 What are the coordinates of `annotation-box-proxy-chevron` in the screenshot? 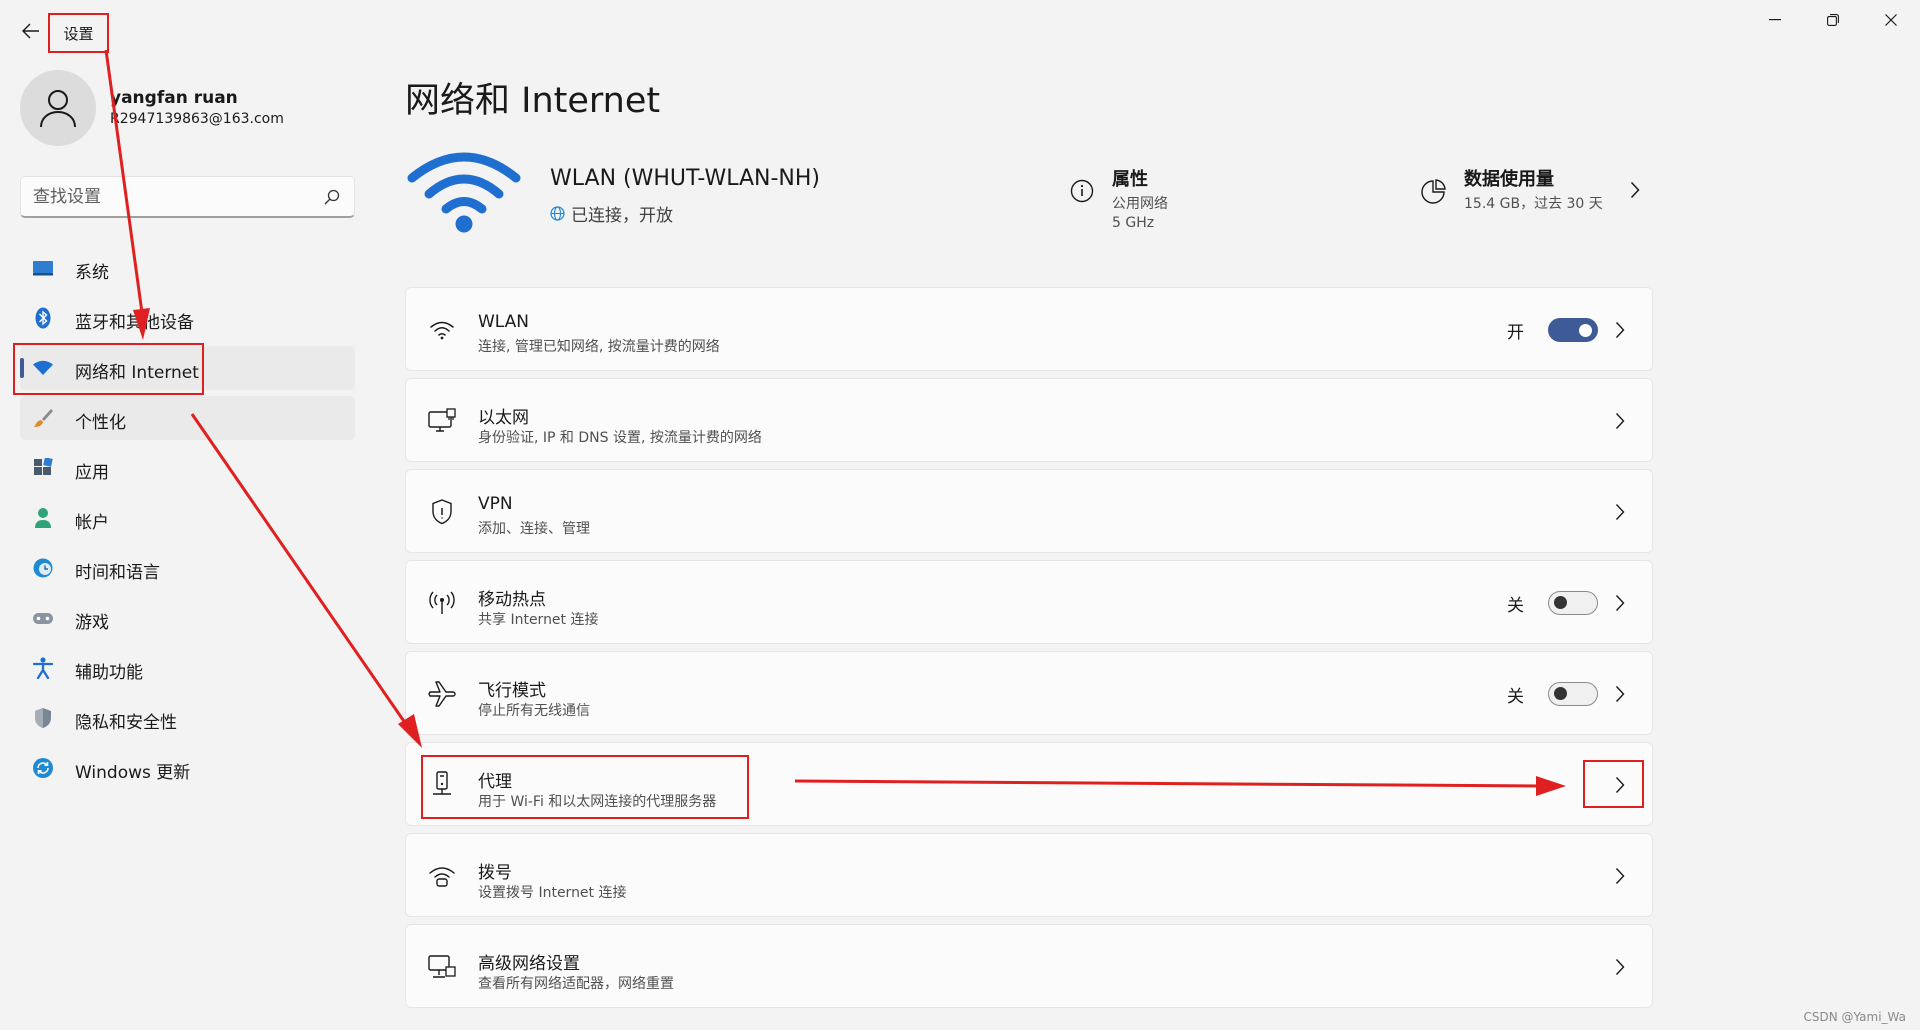 It's located at (1613, 784).